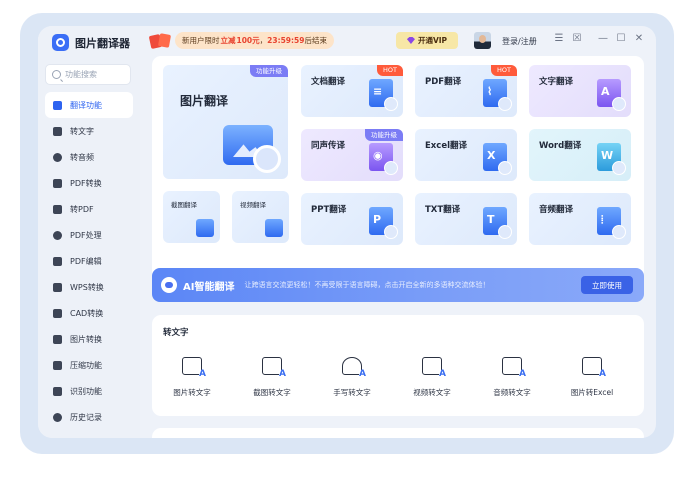 The height and width of the screenshot is (484, 698). What do you see at coordinates (225, 122) in the screenshot?
I see `feature-image-translate: 功能升级 图片翻译` at bounding box center [225, 122].